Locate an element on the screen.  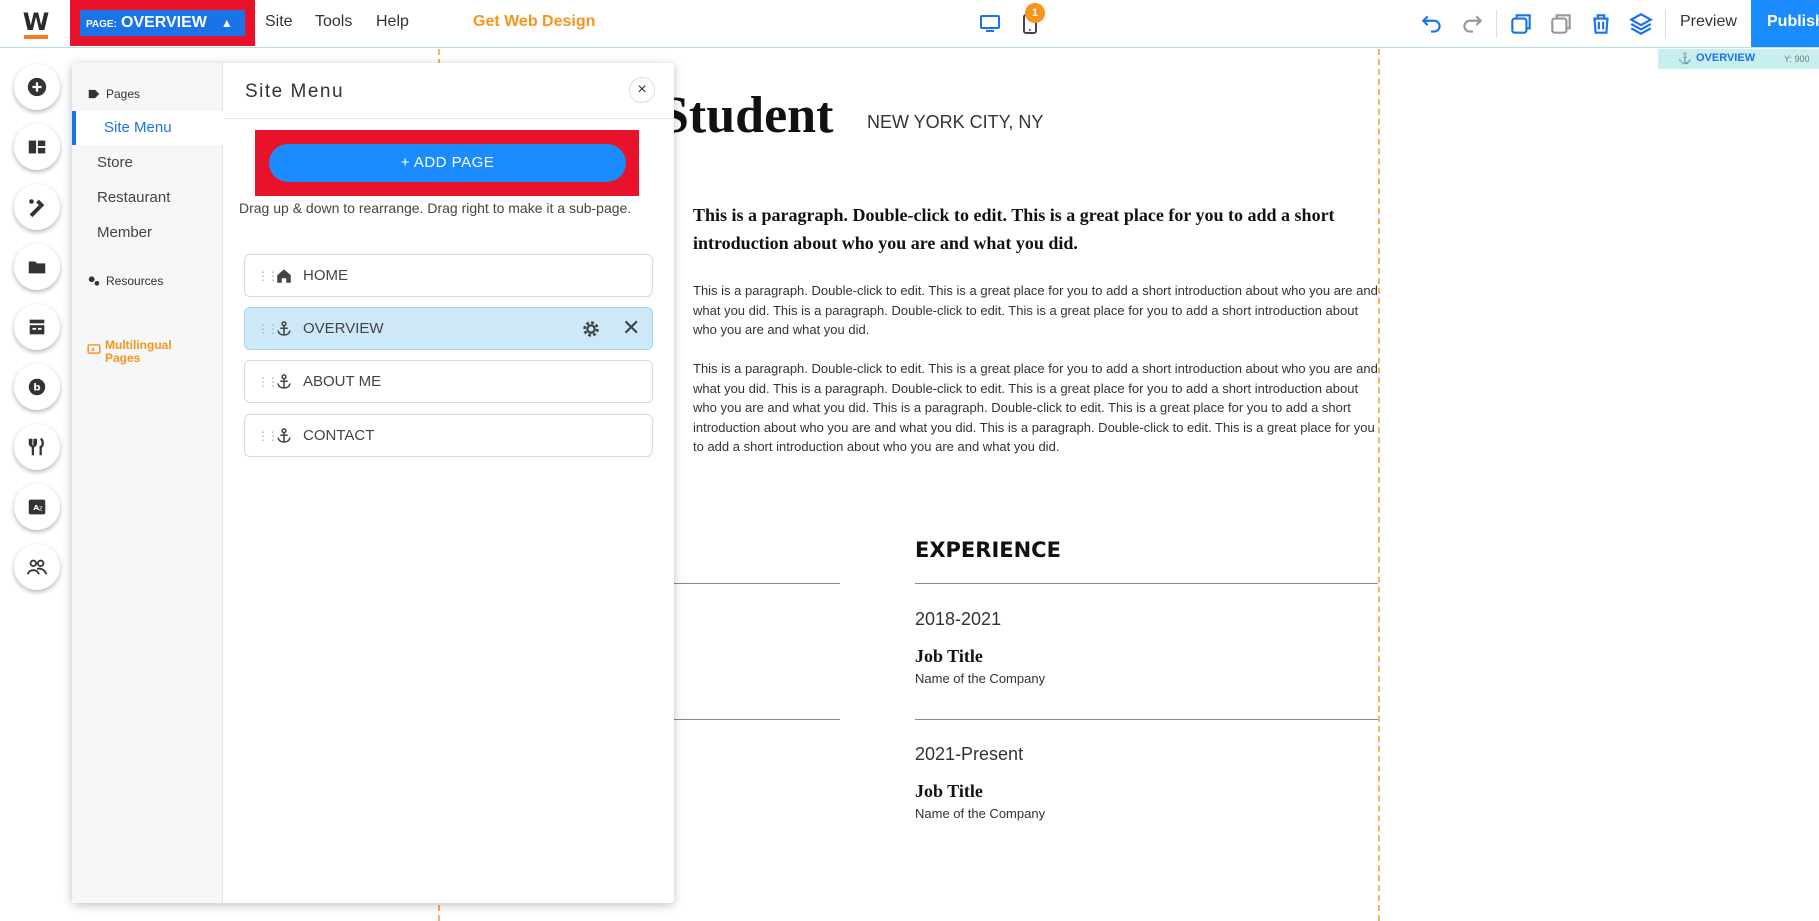
logo-w-icon: W is located at coordinates (36, 22).